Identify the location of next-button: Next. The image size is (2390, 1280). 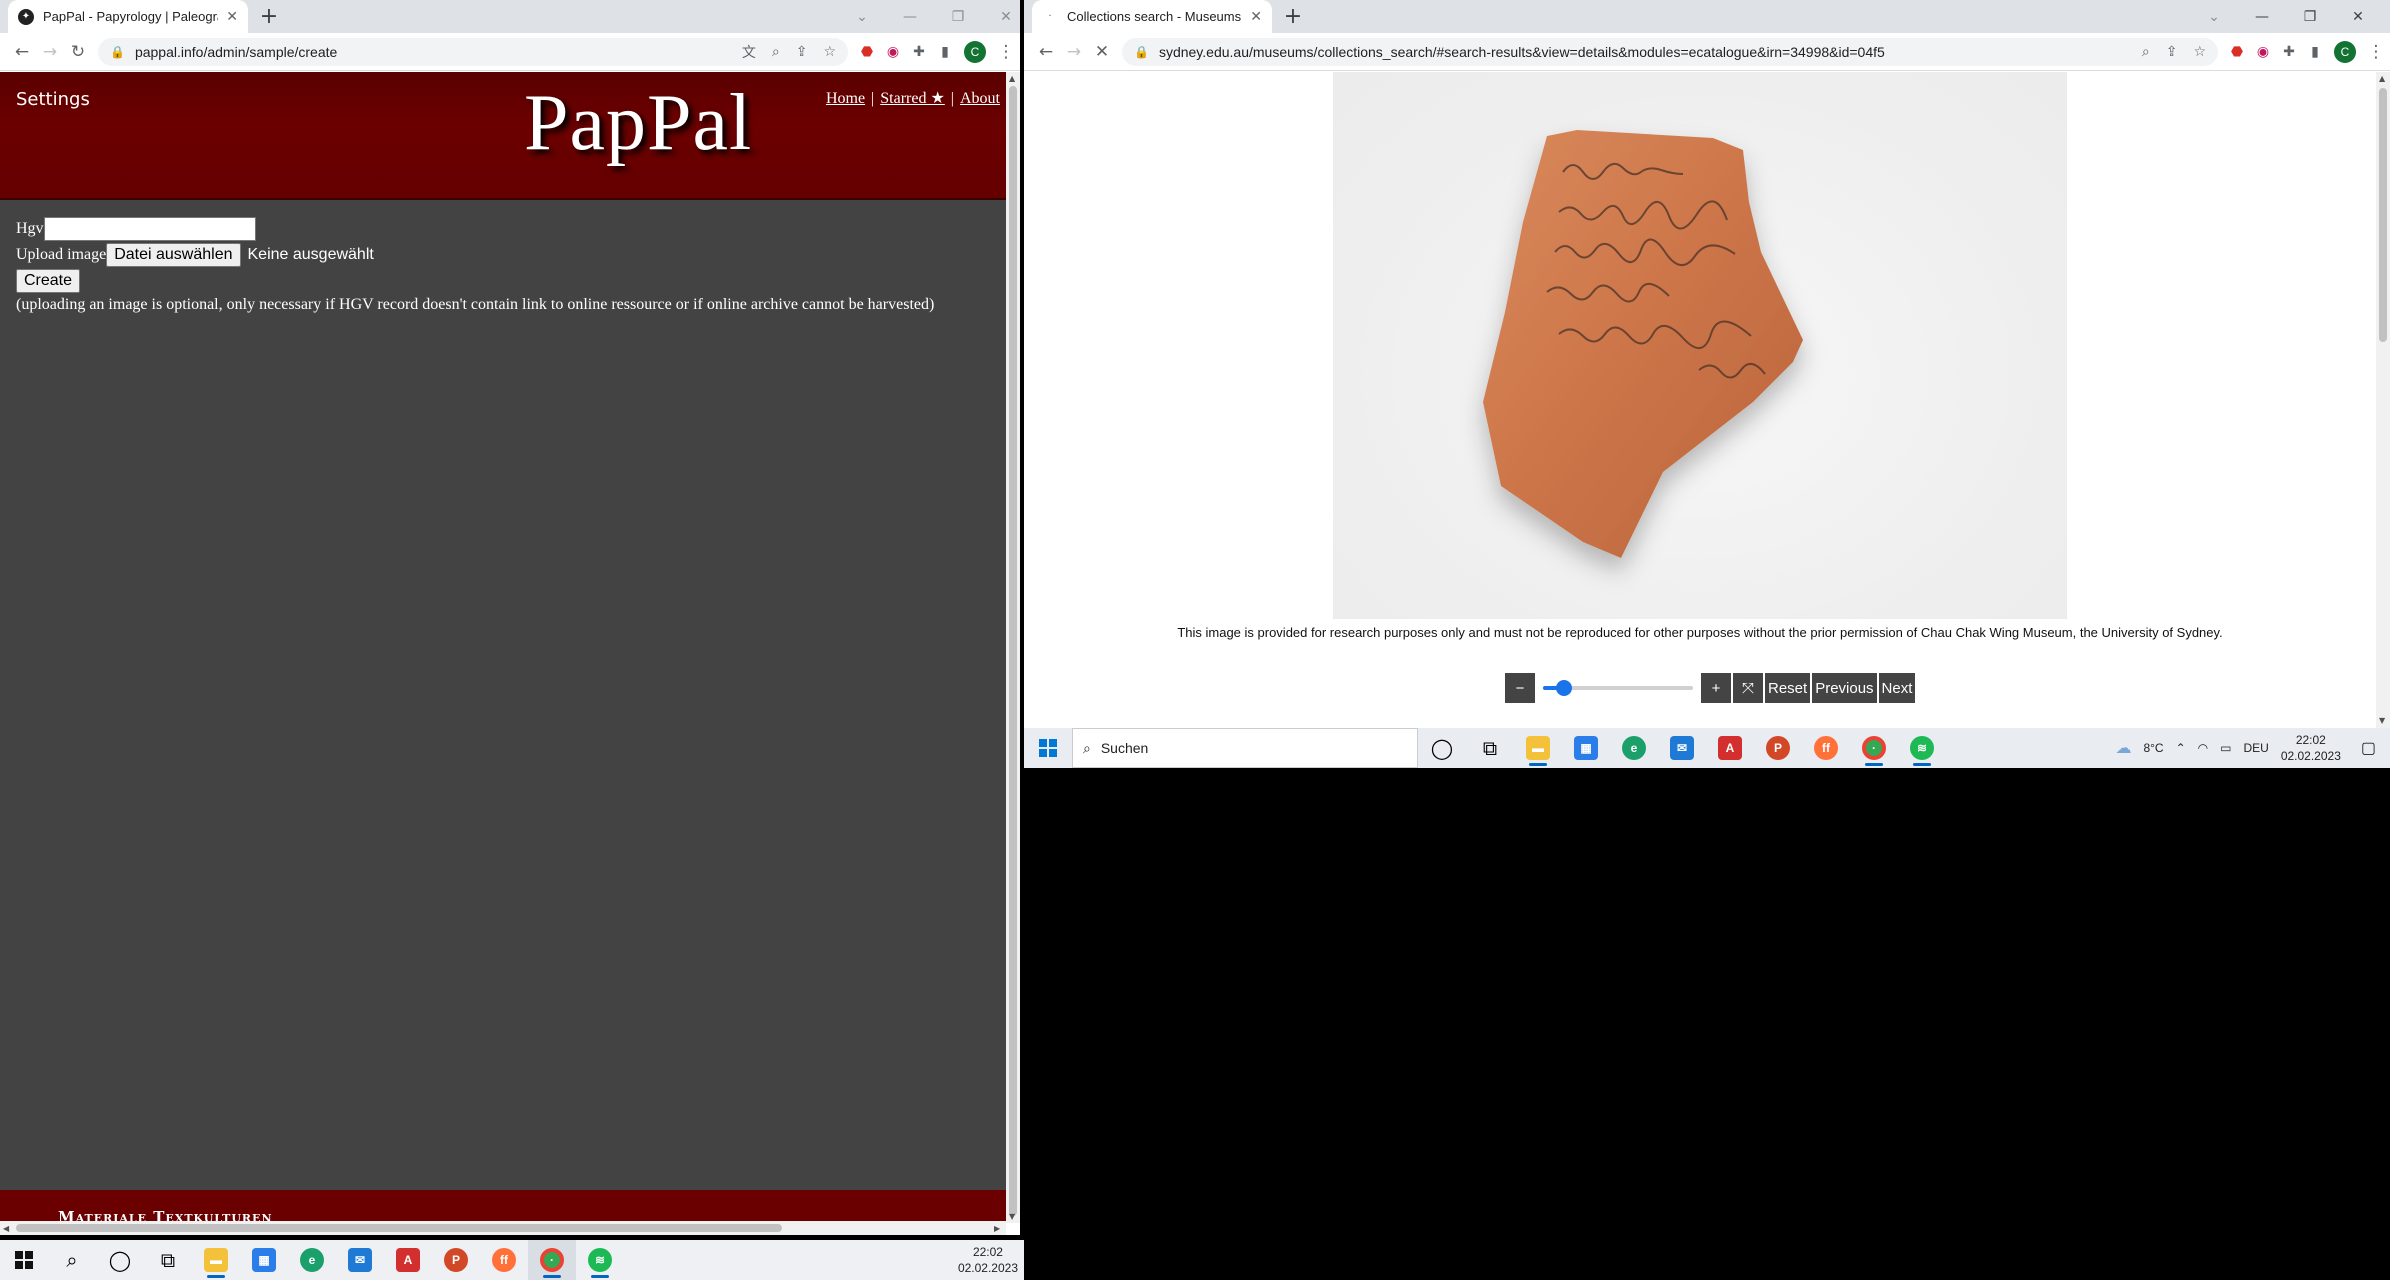
(1897, 688).